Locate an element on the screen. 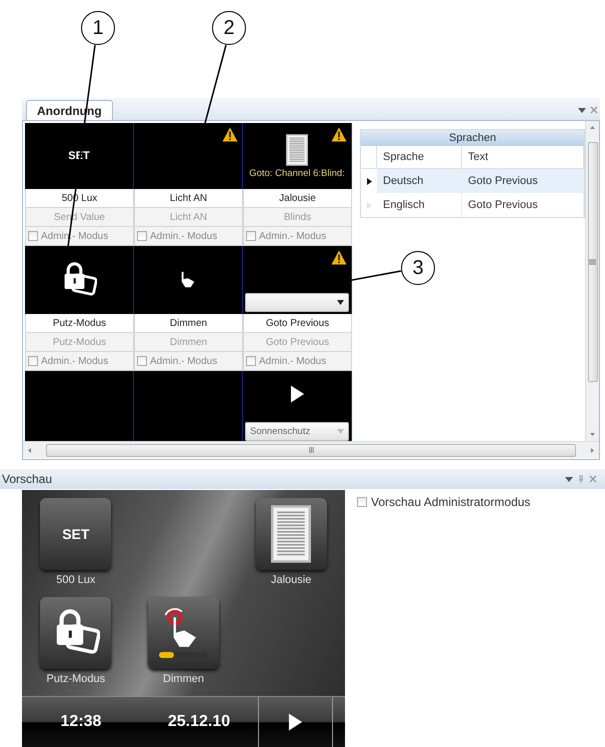 This screenshot has width=605, height=747. tile-subtitle: Dimmen is located at coordinates (188, 342).